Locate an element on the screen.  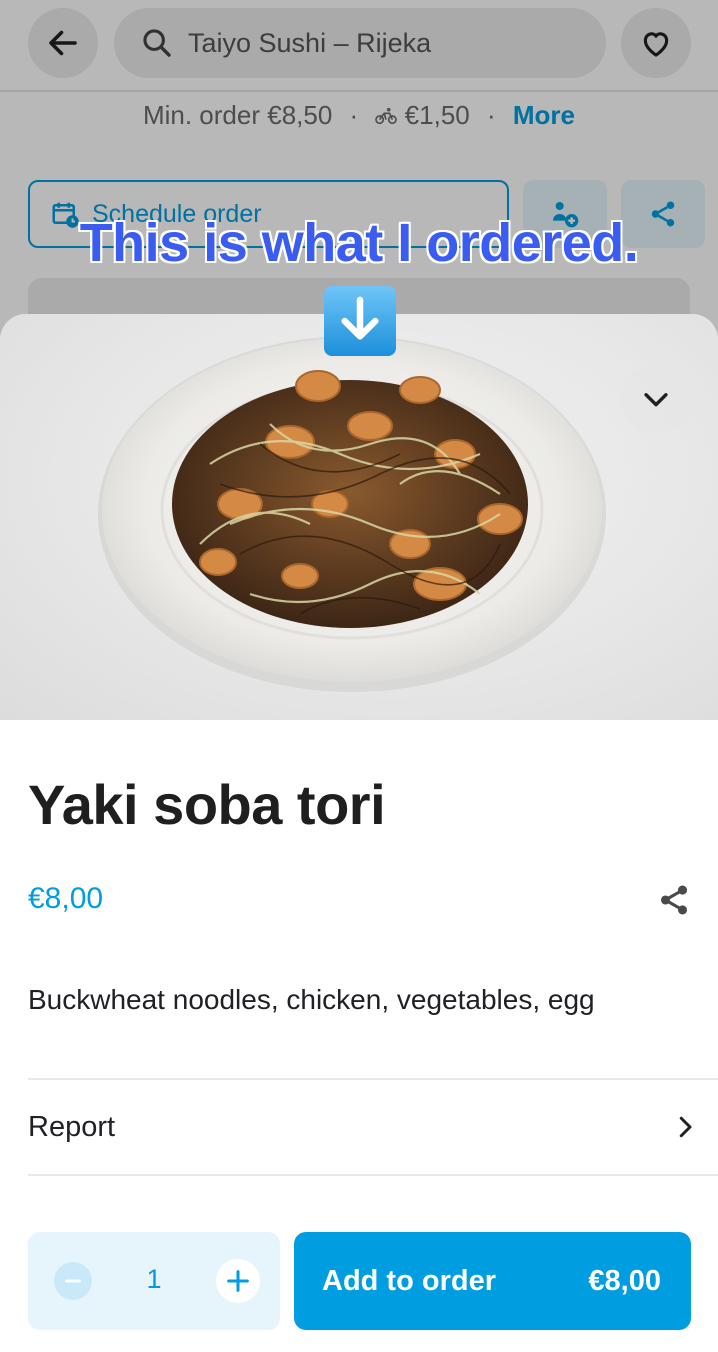
quantity-stepper: 1 is located at coordinates (154, 1281).